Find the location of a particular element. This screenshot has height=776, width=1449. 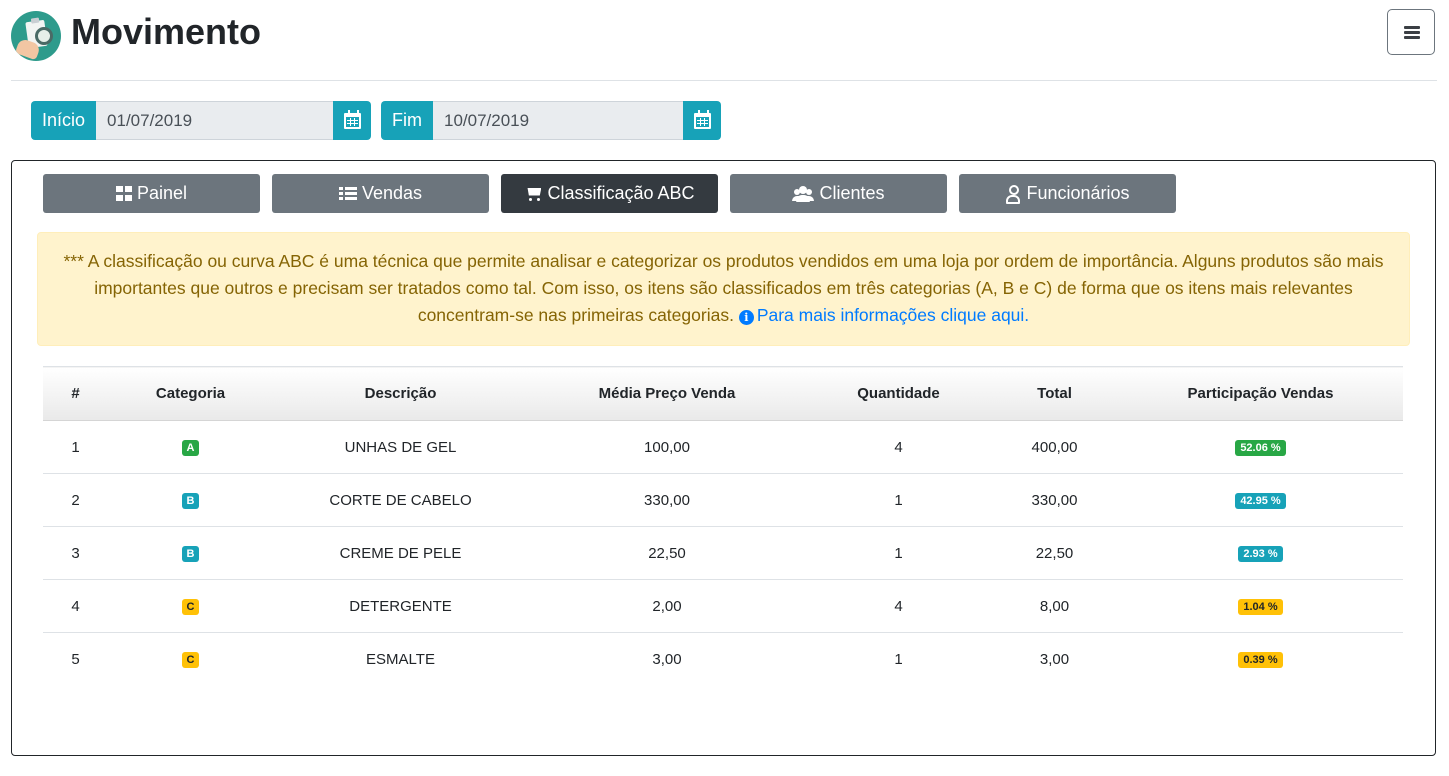

start-date-calendar-button is located at coordinates (352, 120).